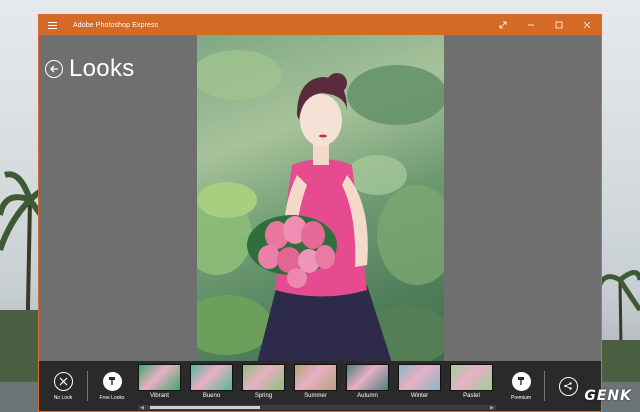 Image resolution: width=640 pixels, height=412 pixels. What do you see at coordinates (503, 25) in the screenshot?
I see `fullscreen-icon` at bounding box center [503, 25].